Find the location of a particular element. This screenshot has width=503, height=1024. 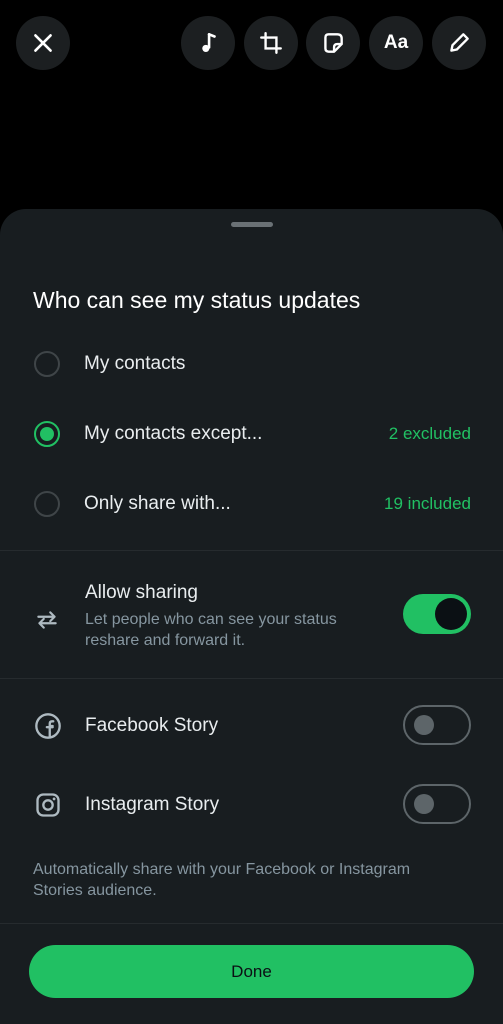

excluded-count: 2 excluded is located at coordinates (429, 433).